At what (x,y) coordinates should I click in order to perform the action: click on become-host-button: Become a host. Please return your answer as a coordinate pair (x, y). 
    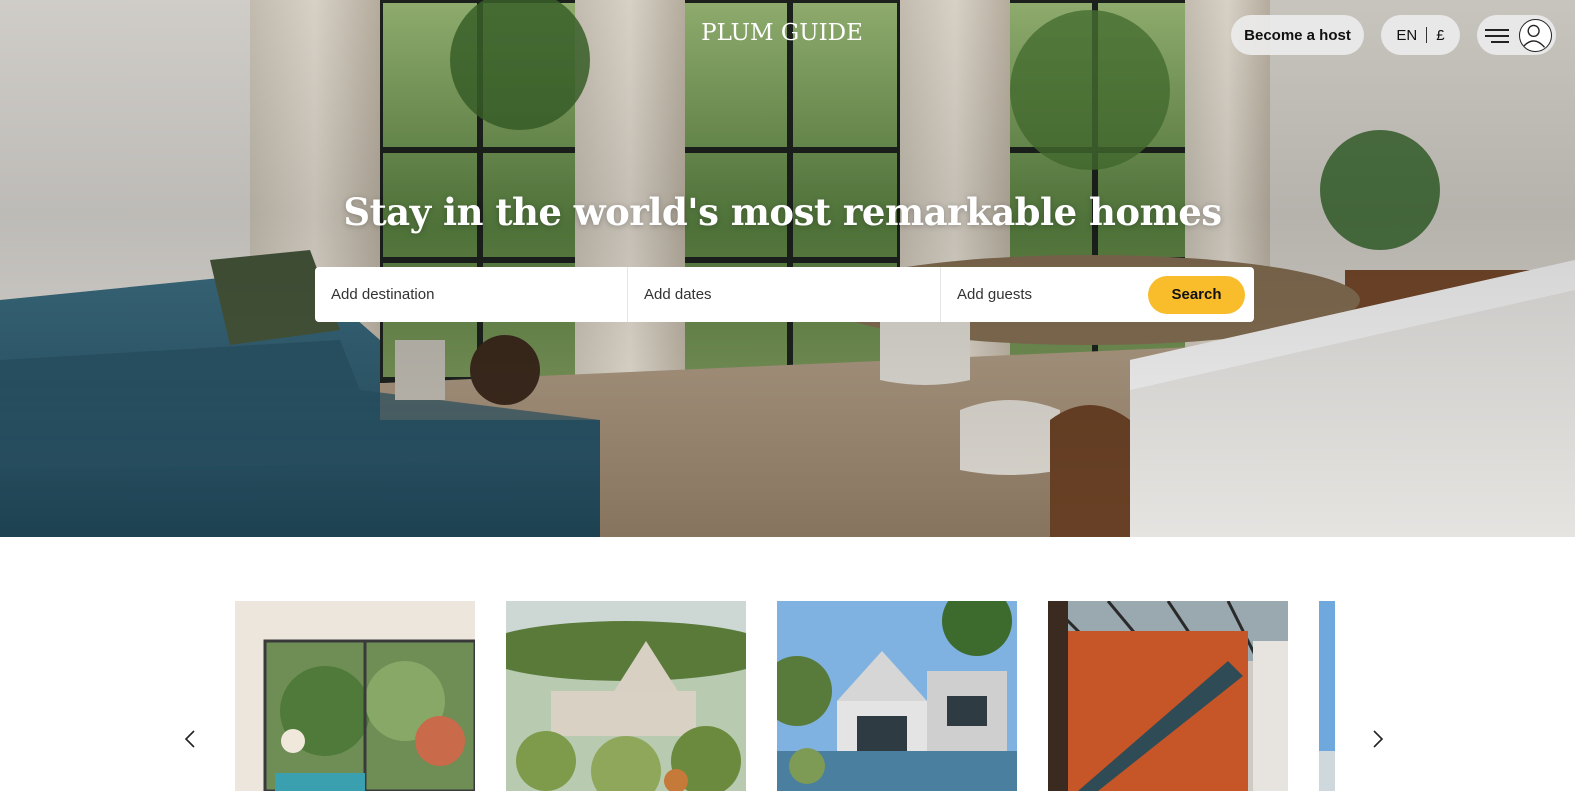
    Looking at the image, I should click on (1297, 35).